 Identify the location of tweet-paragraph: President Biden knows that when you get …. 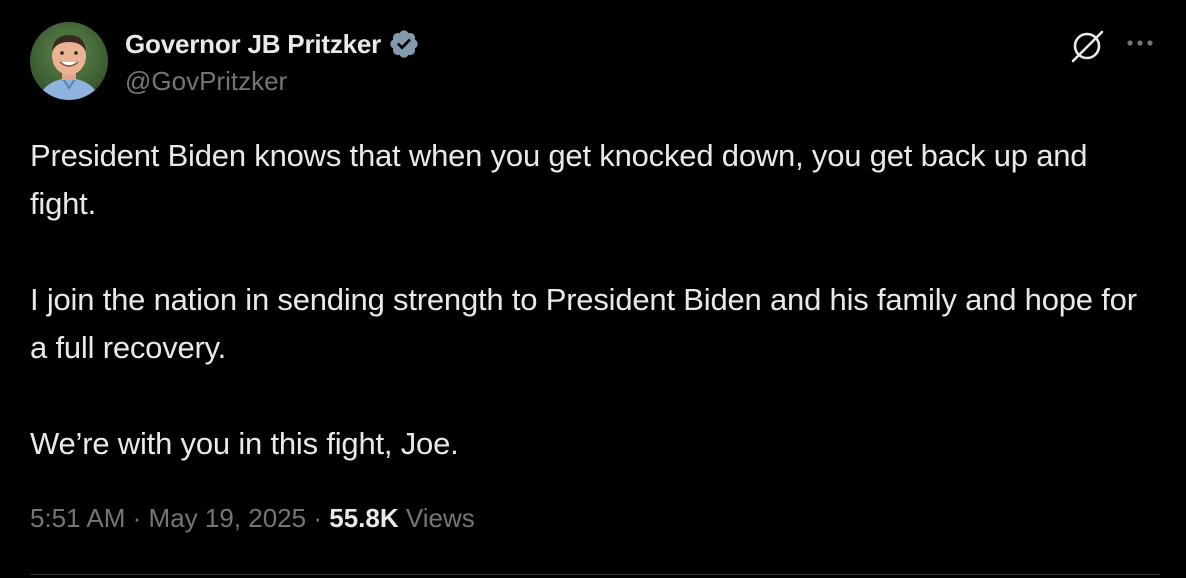
(563, 179).